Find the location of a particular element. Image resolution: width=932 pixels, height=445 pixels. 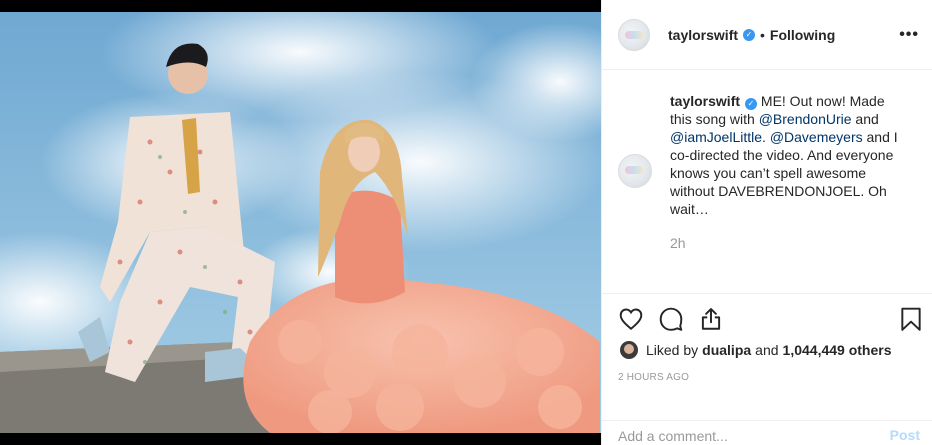

heart-icon is located at coordinates (631, 319).